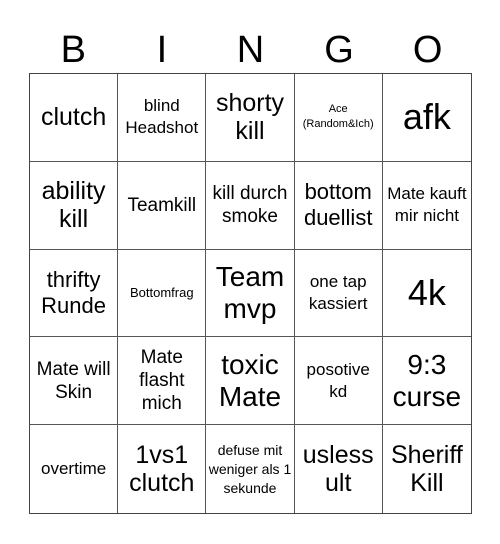 Image resolution: width=500 pixels, height=544 pixels. I want to click on bingo-cell-text: afk, so click(426, 117).